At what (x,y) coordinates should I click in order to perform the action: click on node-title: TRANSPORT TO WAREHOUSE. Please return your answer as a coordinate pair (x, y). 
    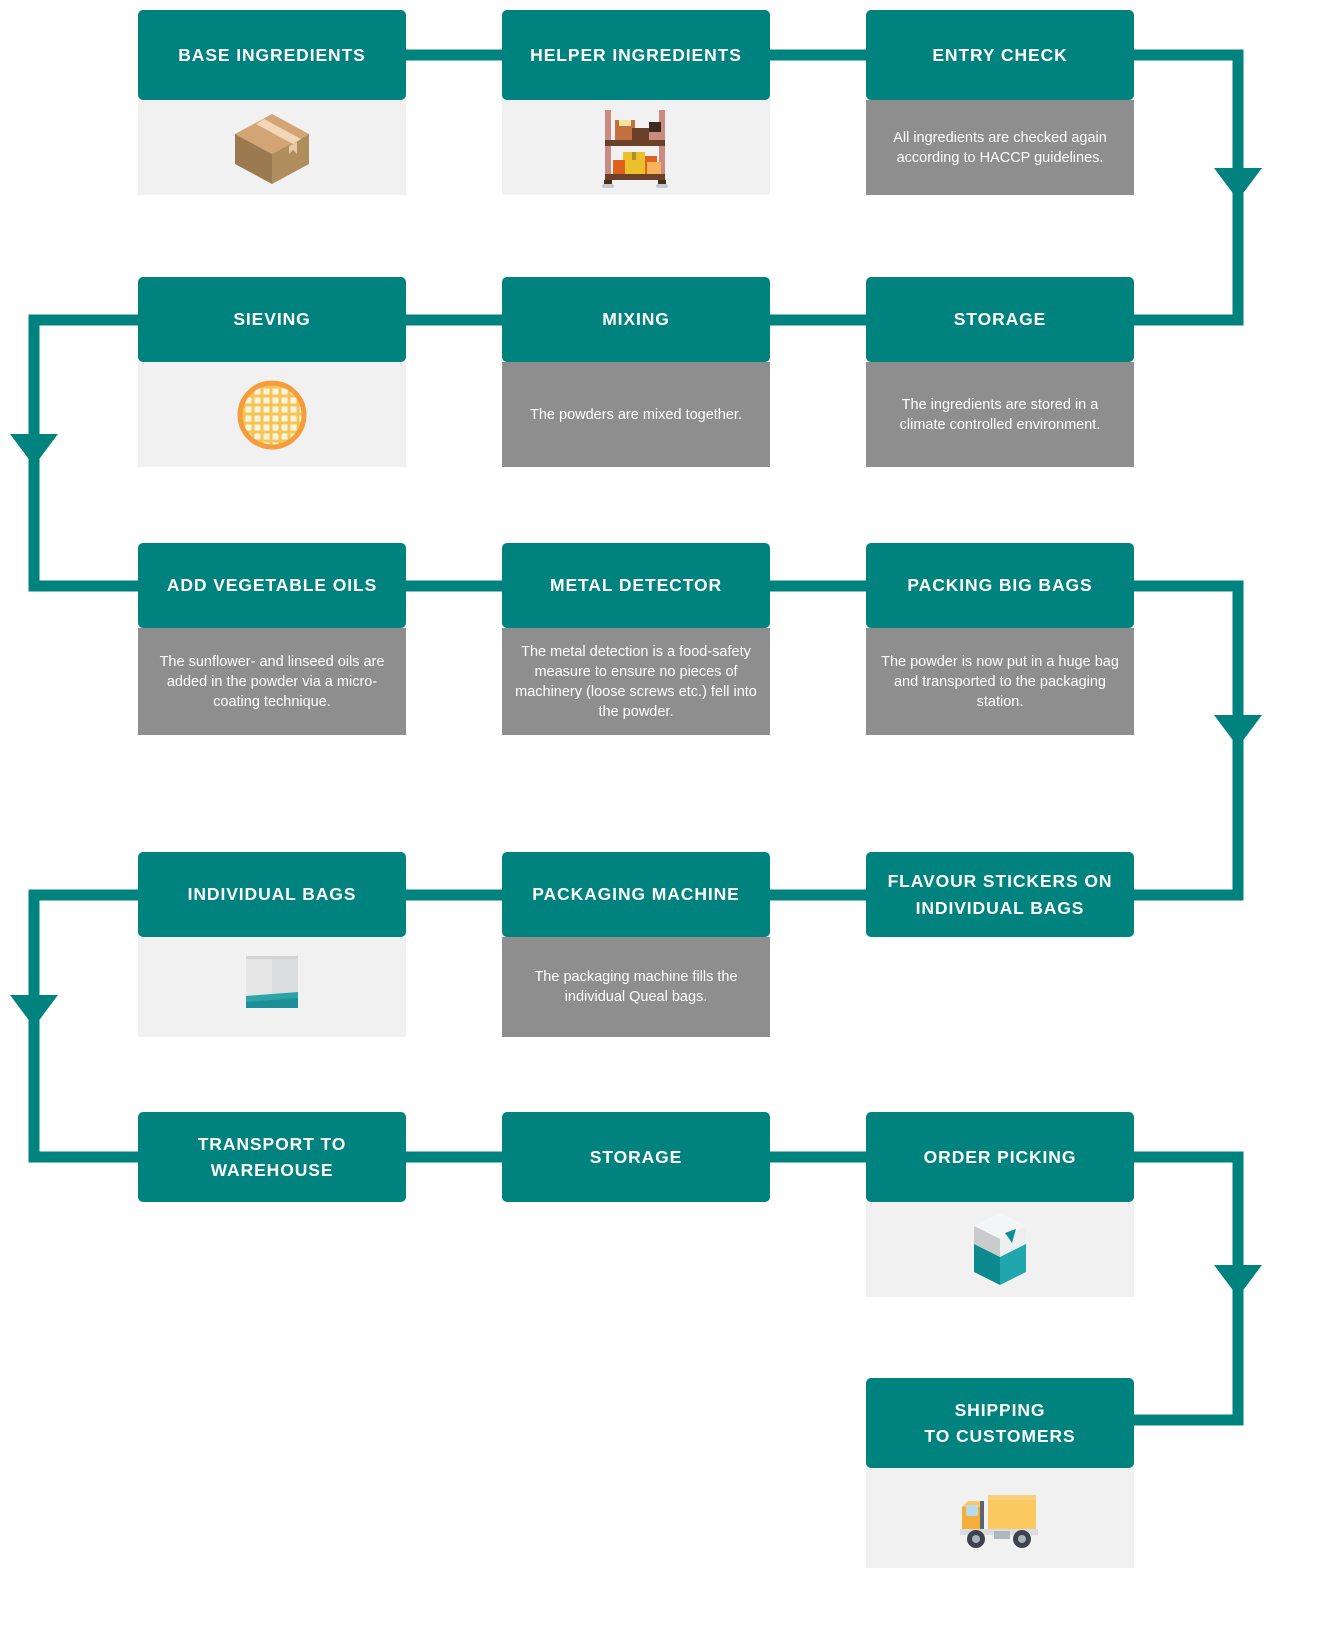
    Looking at the image, I should click on (272, 1157).